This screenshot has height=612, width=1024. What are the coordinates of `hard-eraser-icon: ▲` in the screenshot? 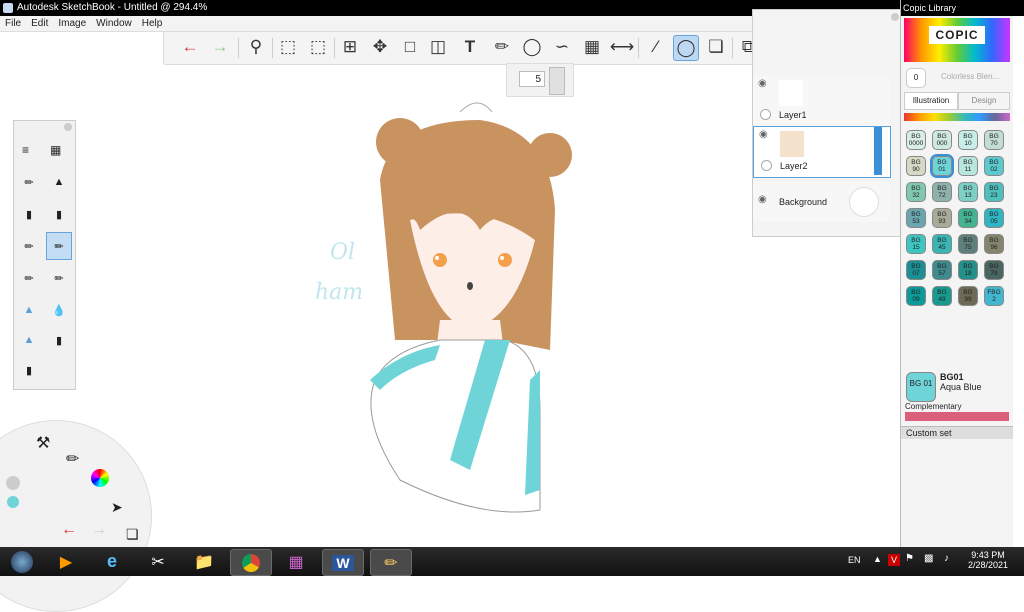 It's located at (29, 310).